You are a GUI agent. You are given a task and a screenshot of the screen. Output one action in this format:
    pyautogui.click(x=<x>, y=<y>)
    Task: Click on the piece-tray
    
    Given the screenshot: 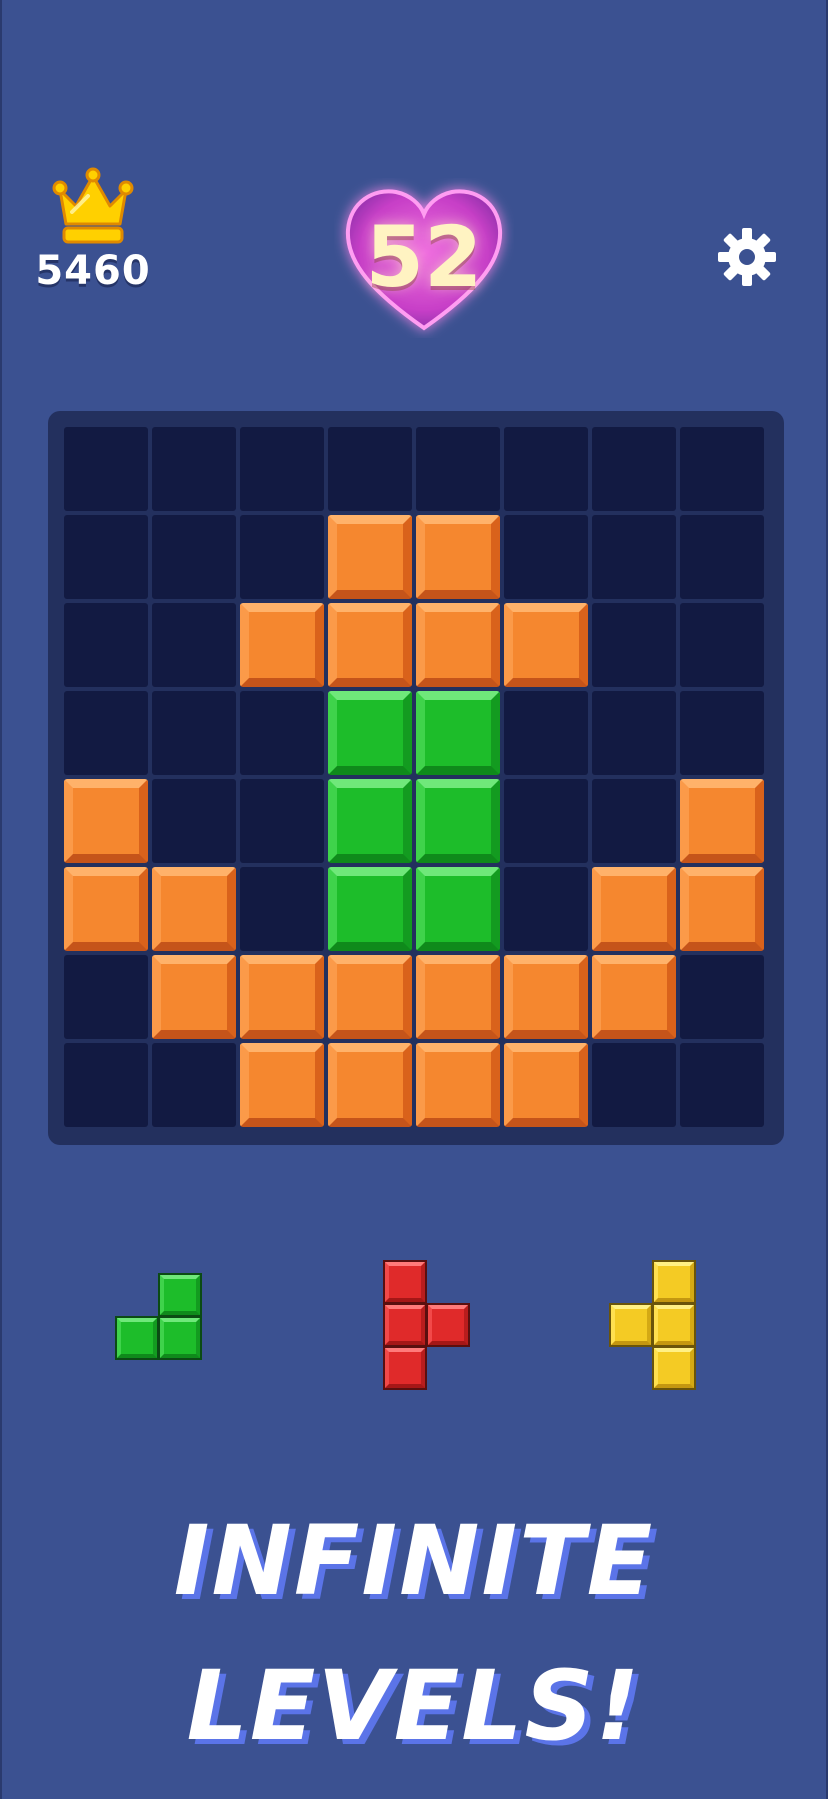 What is the action you would take?
    pyautogui.click(x=414, y=1320)
    